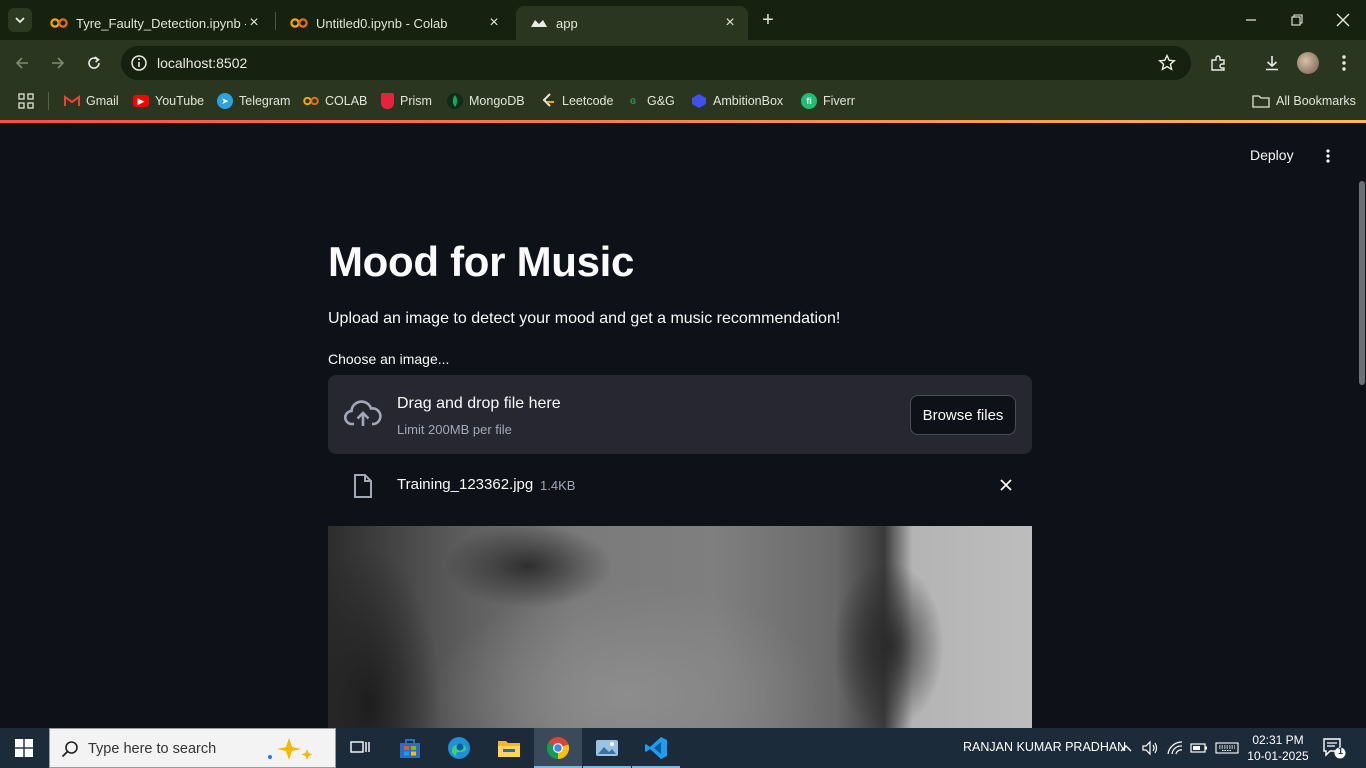 The width and height of the screenshot is (1366, 768). I want to click on bookmark-ambitionbox: AmbitionBox, so click(737, 101).